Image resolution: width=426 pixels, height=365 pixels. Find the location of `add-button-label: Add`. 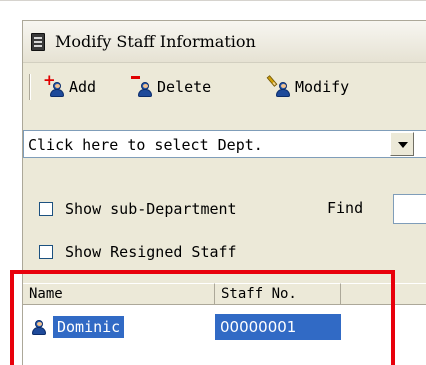

add-button-label: Add is located at coordinates (83, 87).